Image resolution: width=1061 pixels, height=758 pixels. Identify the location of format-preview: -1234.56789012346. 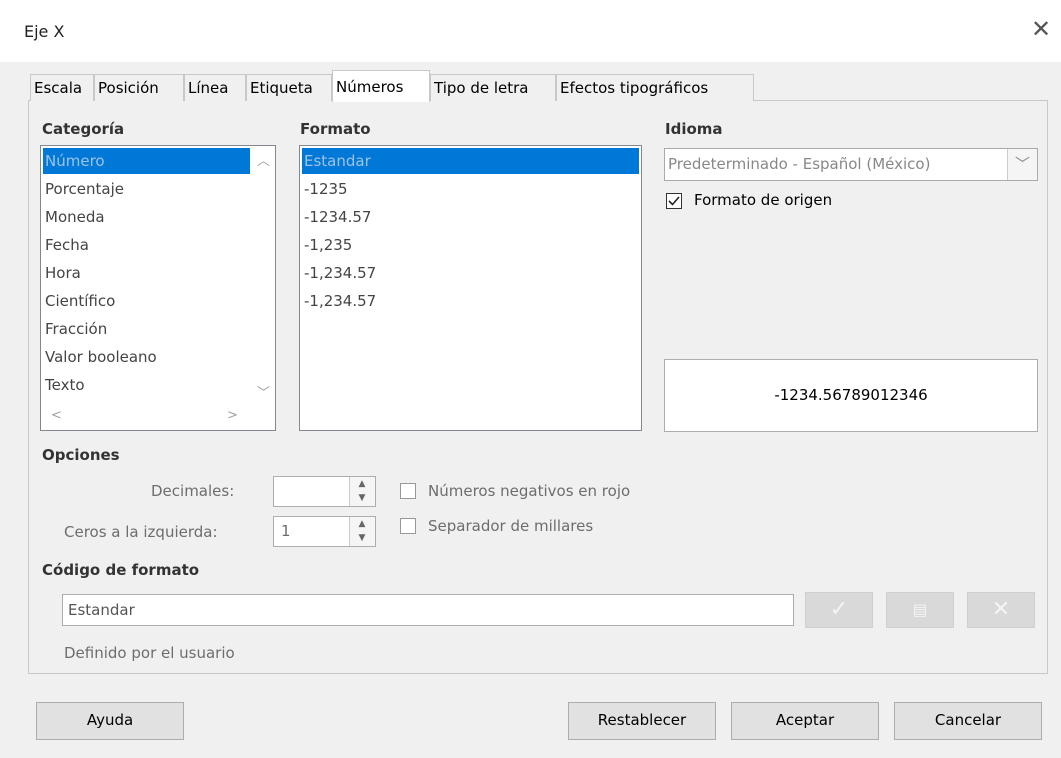
(851, 395).